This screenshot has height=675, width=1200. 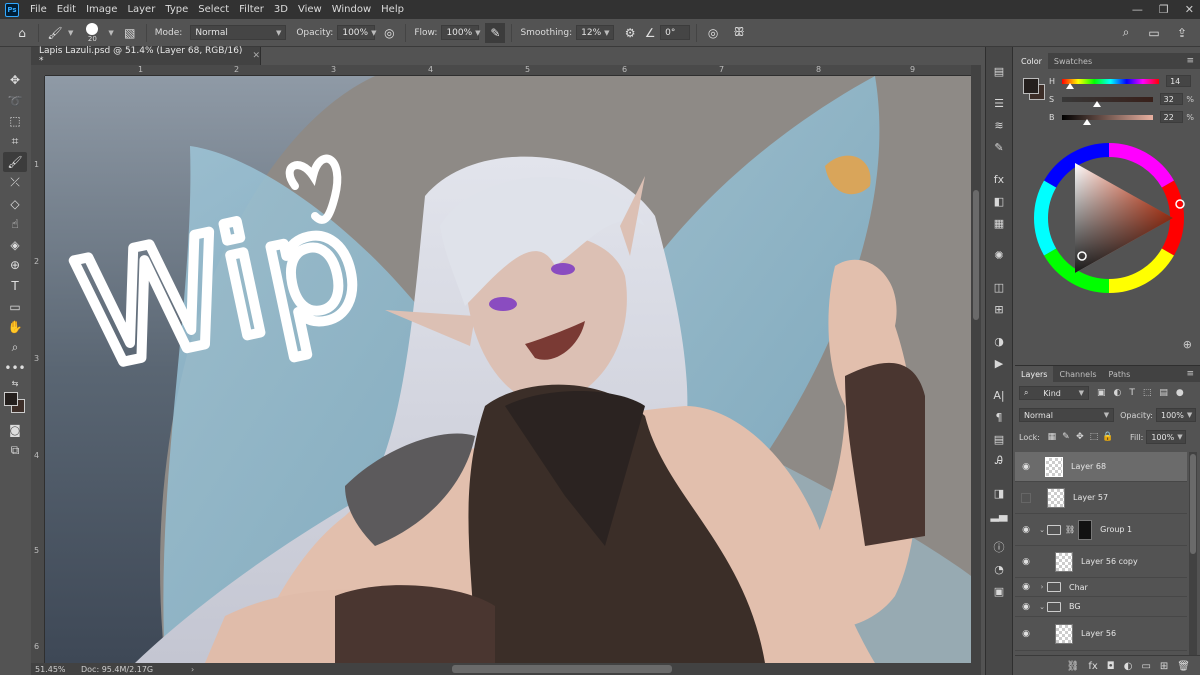 What do you see at coordinates (1171, 99) in the screenshot?
I see `saturation-value: 32` at bounding box center [1171, 99].